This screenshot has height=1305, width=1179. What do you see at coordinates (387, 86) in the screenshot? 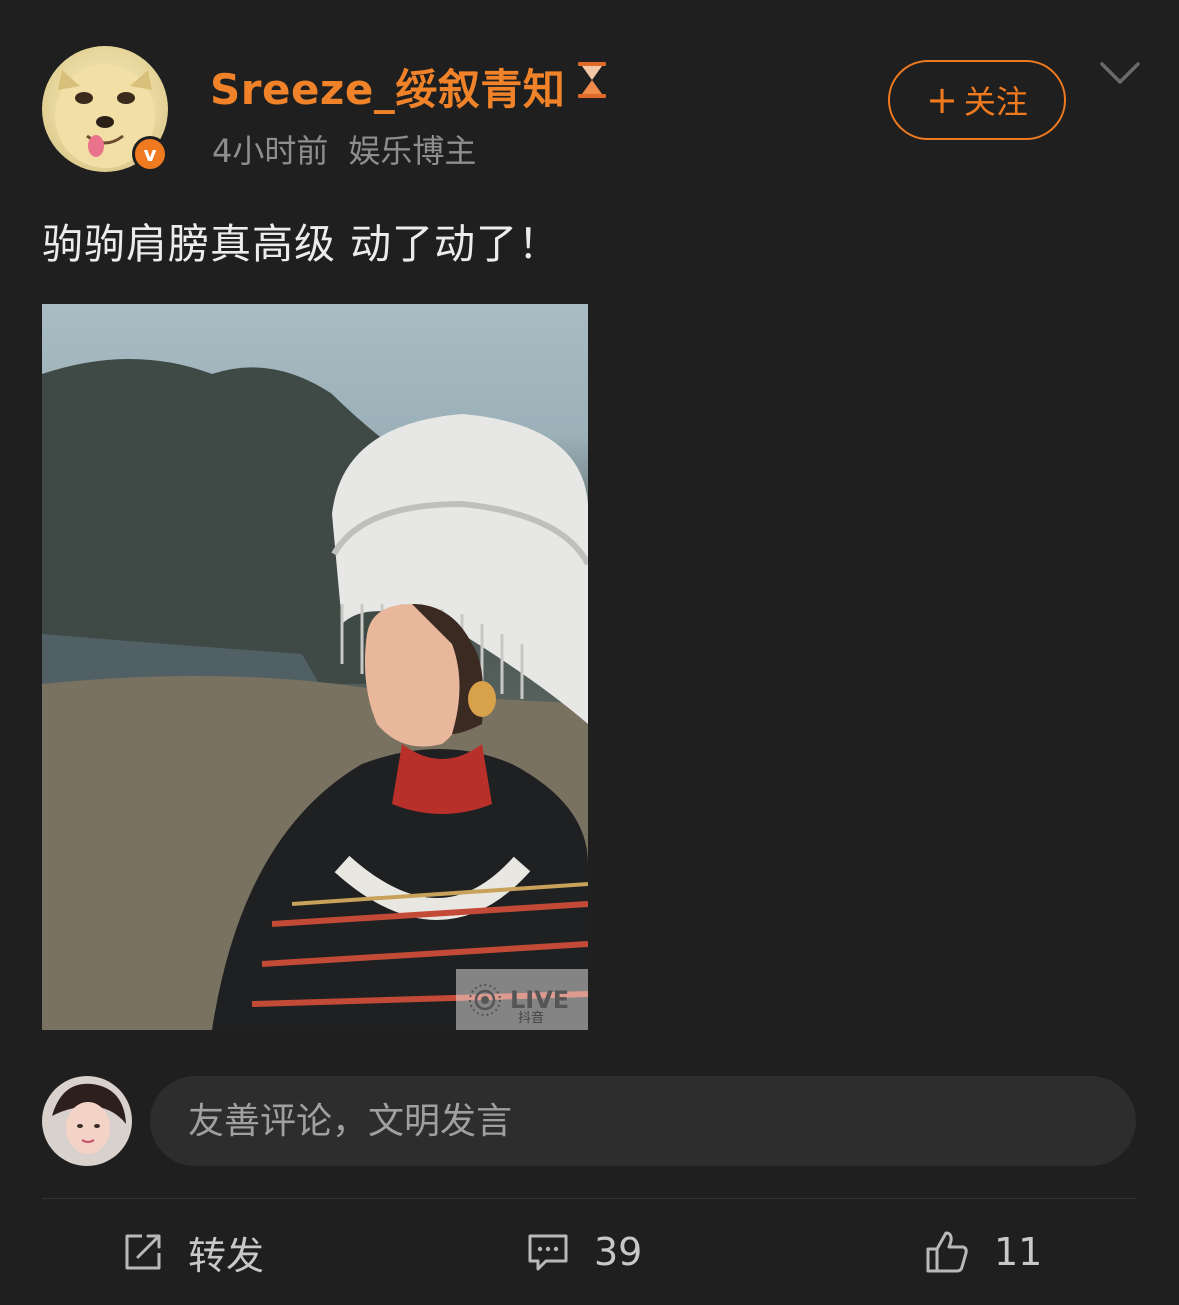
I see `author-name: Sreeze_绥叙青知` at bounding box center [387, 86].